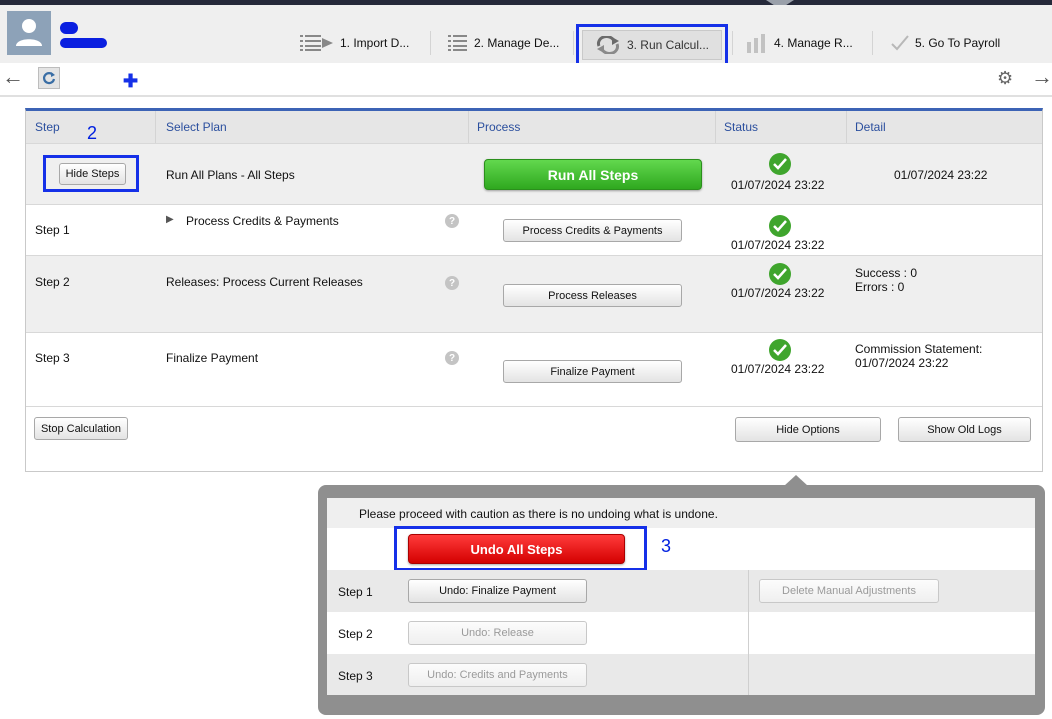  I want to click on undo-row-step-2: Step 2 Undo: Release, so click(681, 633).